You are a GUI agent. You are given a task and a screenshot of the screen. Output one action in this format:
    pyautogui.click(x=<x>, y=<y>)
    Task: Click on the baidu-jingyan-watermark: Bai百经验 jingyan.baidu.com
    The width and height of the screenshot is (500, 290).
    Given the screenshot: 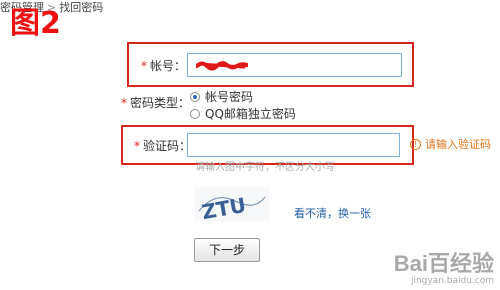 What is the action you would take?
    pyautogui.click(x=443, y=269)
    